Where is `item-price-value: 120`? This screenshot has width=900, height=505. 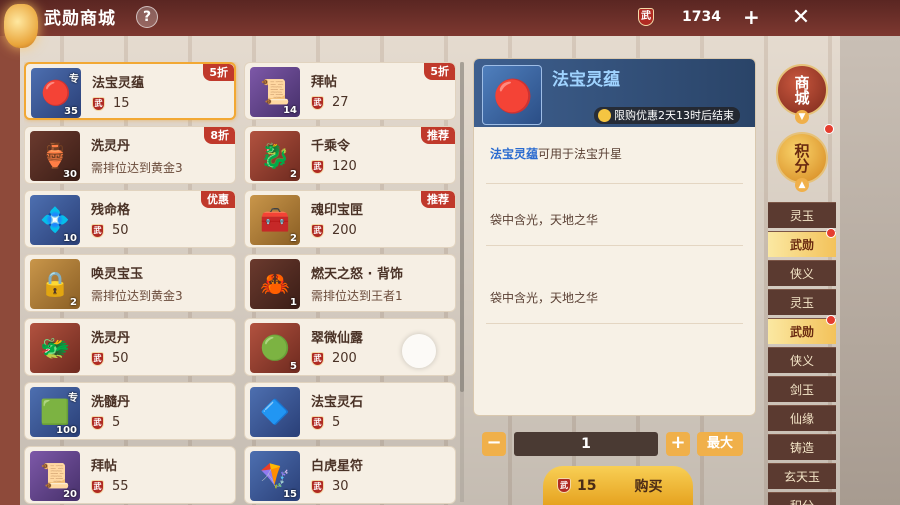 item-price-value: 120 is located at coordinates (344, 166).